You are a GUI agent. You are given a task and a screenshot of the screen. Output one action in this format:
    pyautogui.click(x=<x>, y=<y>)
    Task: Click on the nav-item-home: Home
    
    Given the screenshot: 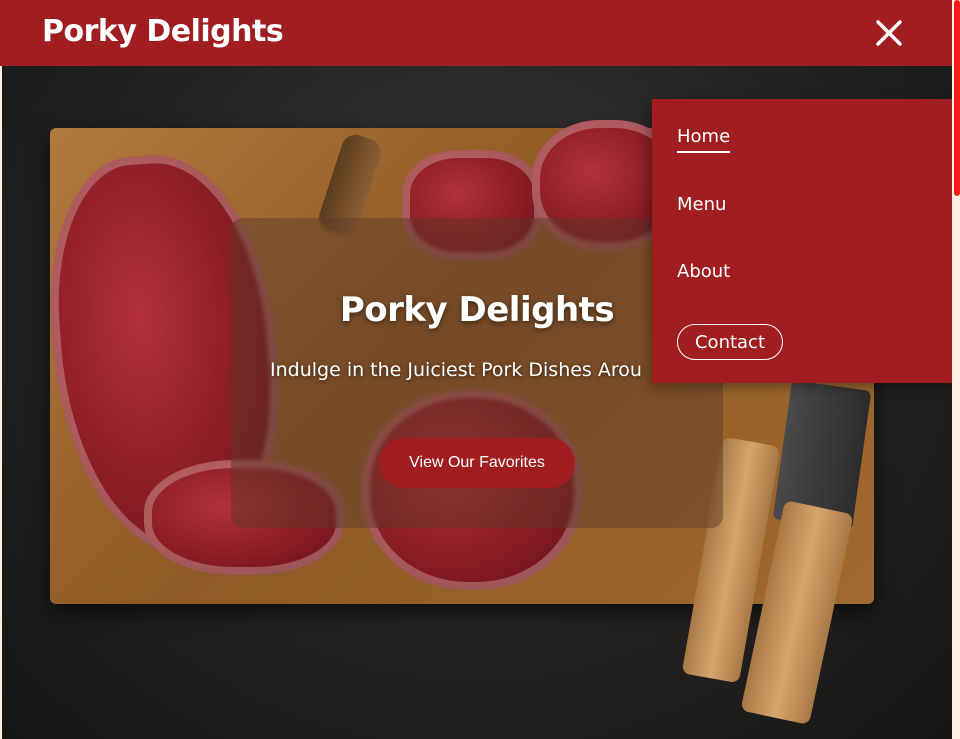 What is the action you would take?
    pyautogui.click(x=704, y=139)
    